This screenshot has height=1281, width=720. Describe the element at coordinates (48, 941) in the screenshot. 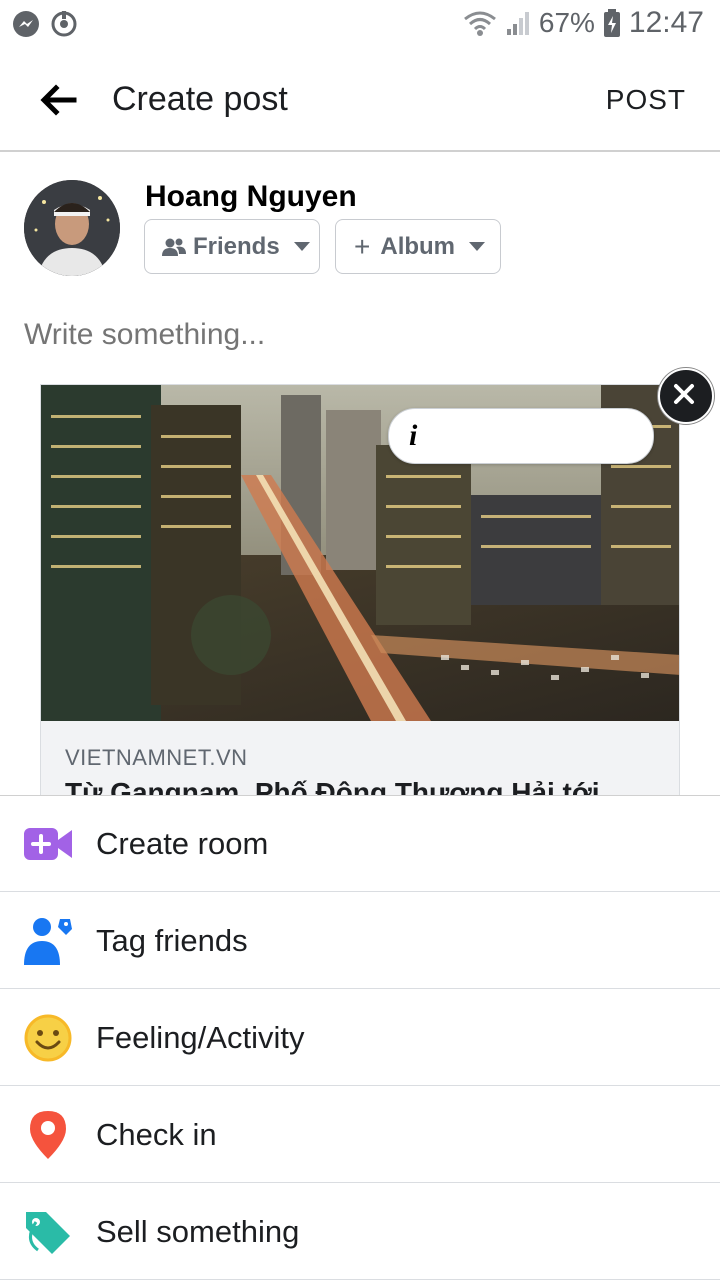

I see `tag-person-icon` at that location.